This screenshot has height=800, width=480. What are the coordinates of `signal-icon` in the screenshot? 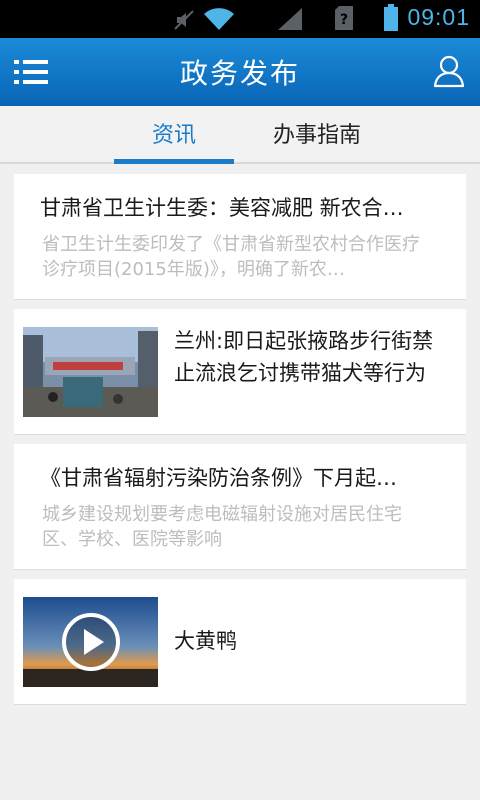 It's located at (290, 19).